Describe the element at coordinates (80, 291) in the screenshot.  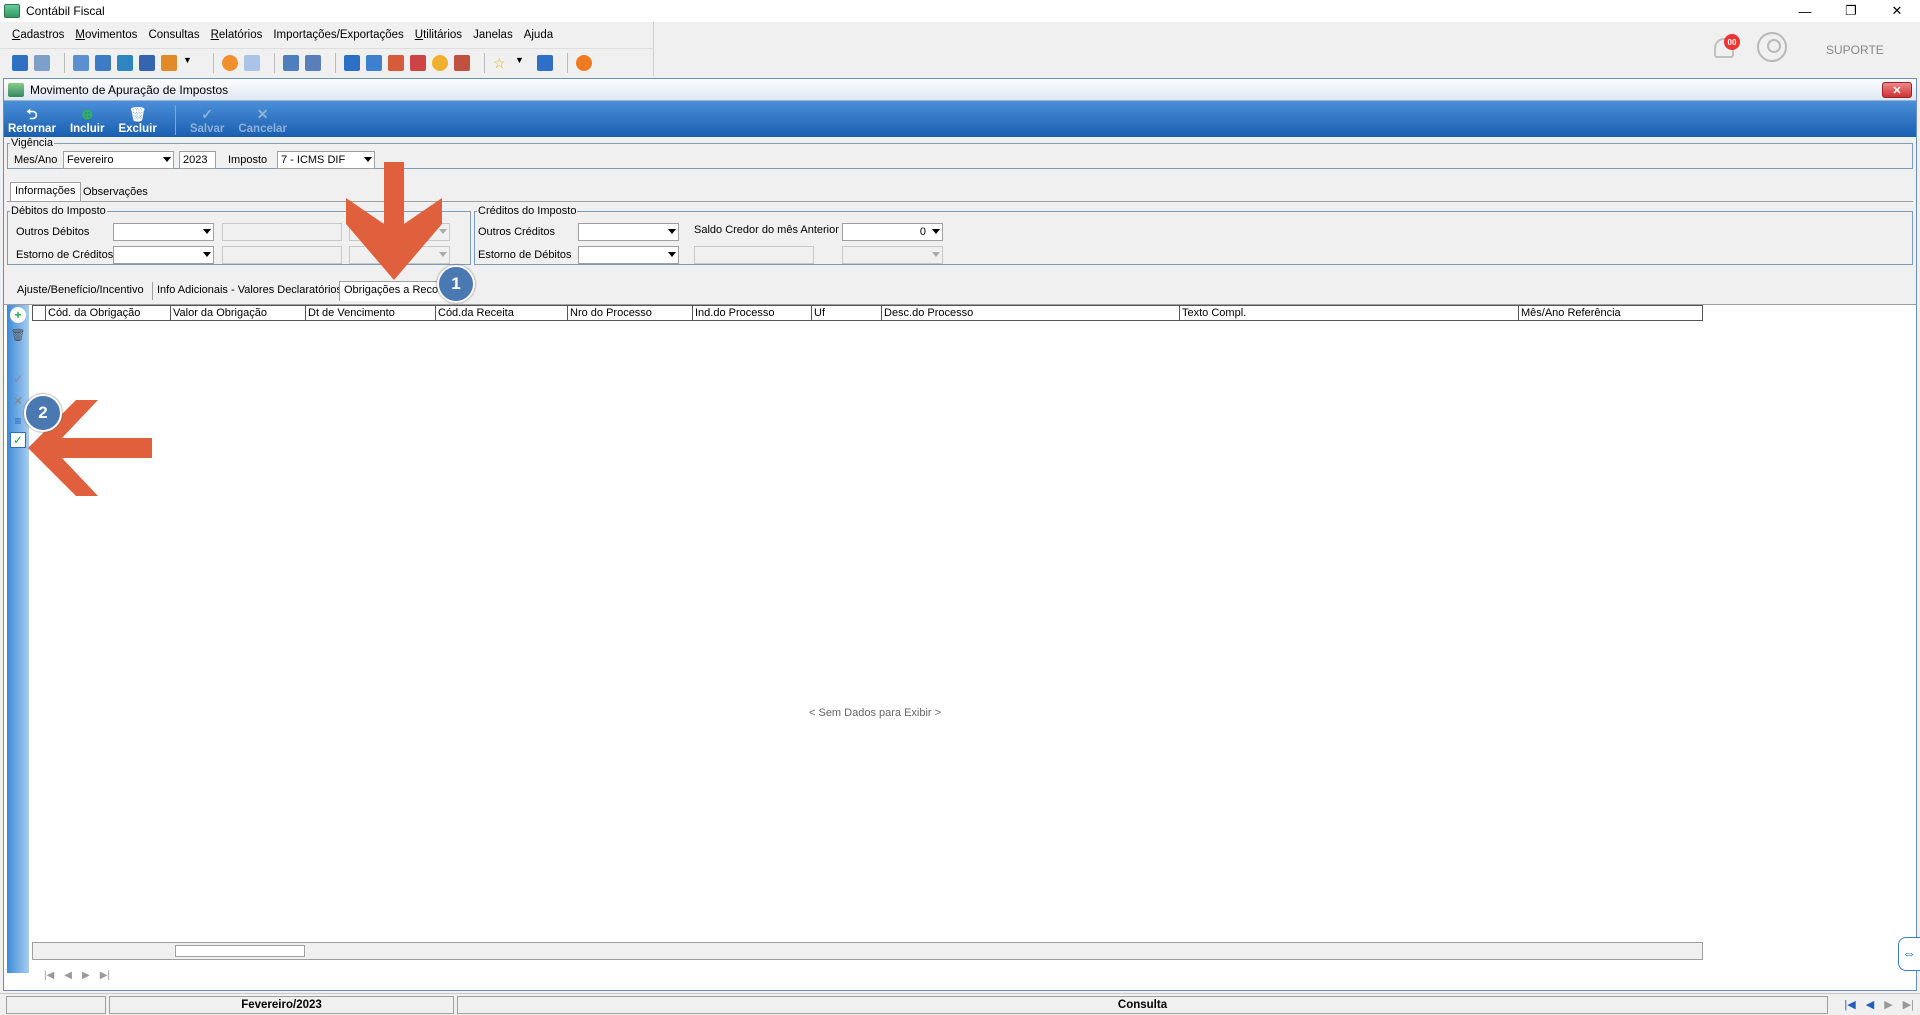
I see `tab-ajuste: Ajuste/Benefício/Incentivo` at that location.